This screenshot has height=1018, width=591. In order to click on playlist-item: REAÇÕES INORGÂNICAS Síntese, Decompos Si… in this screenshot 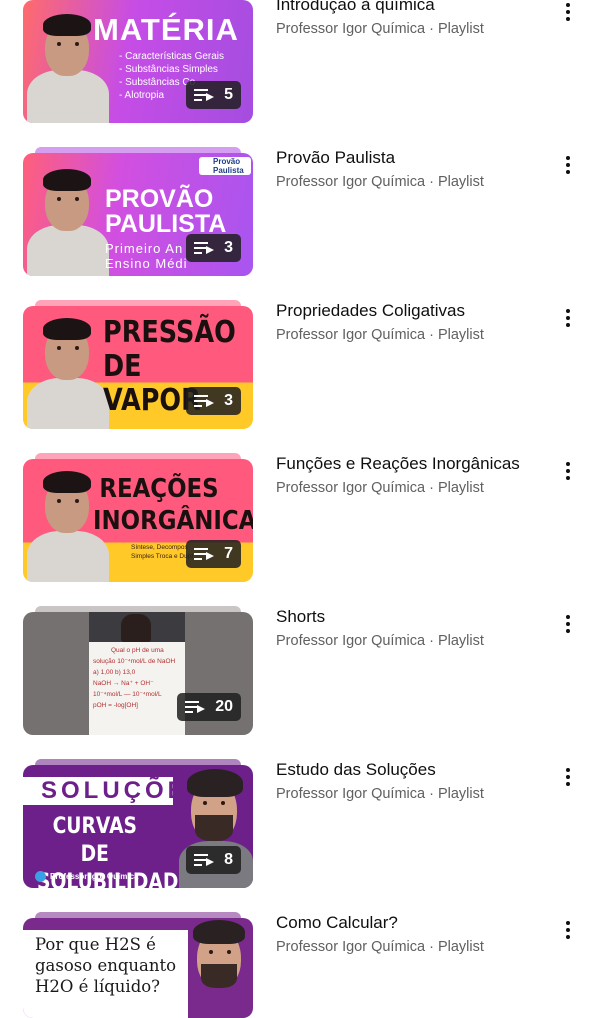, I will do `click(295, 520)`.